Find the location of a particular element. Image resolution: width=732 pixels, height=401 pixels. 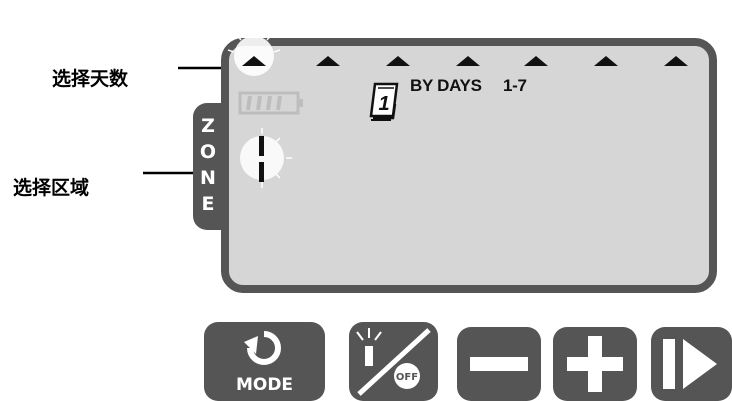

battery-icon is located at coordinates (270, 103).